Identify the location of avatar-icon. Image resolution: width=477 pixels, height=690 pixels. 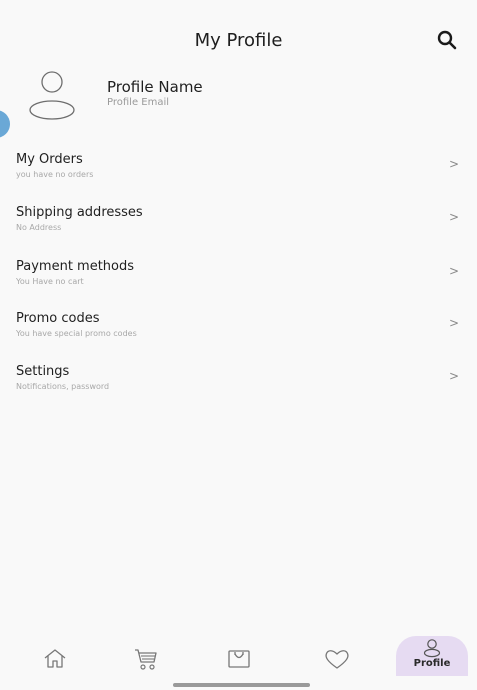
(52, 95).